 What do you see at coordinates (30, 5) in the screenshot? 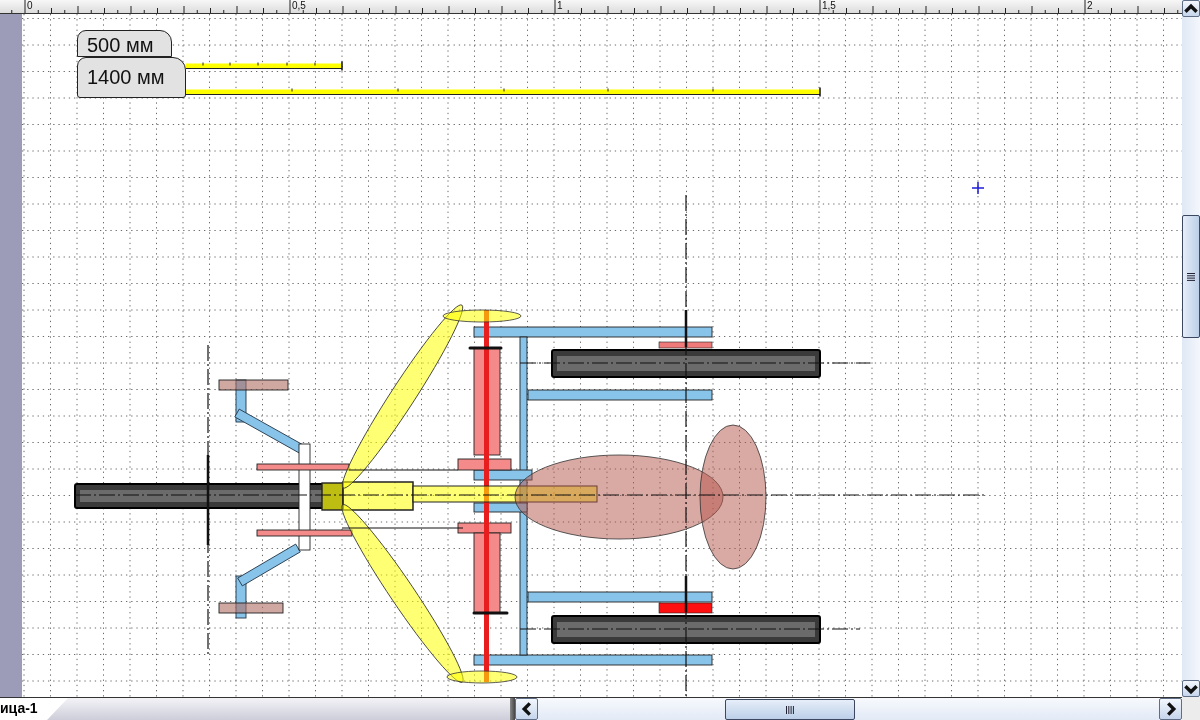
I see `ruler-label: 0` at bounding box center [30, 5].